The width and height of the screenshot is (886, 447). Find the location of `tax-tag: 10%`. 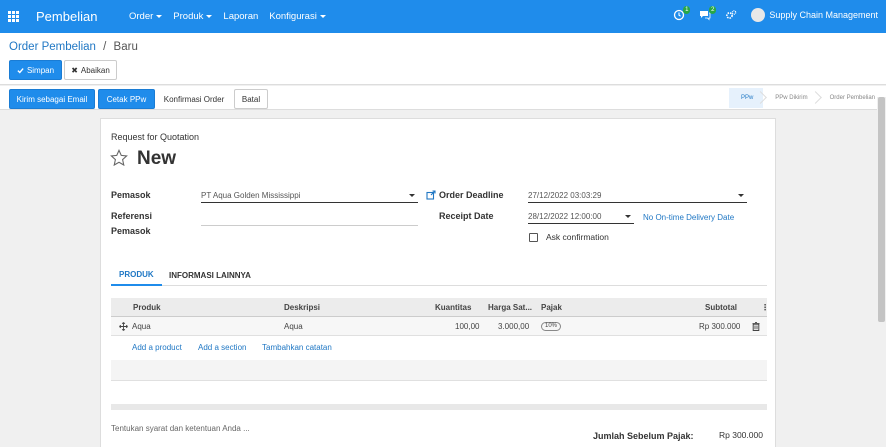

tax-tag: 10% is located at coordinates (551, 326).